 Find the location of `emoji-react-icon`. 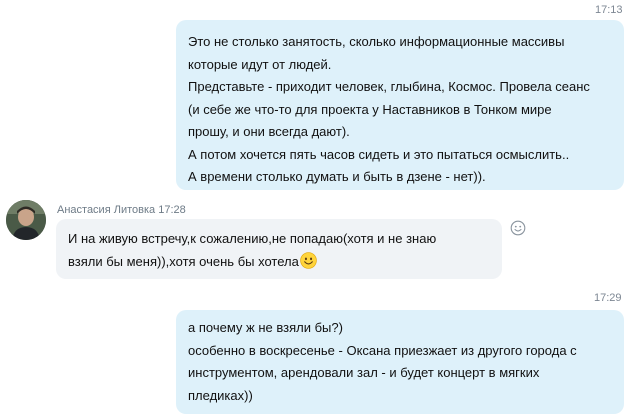

emoji-react-icon is located at coordinates (518, 228).